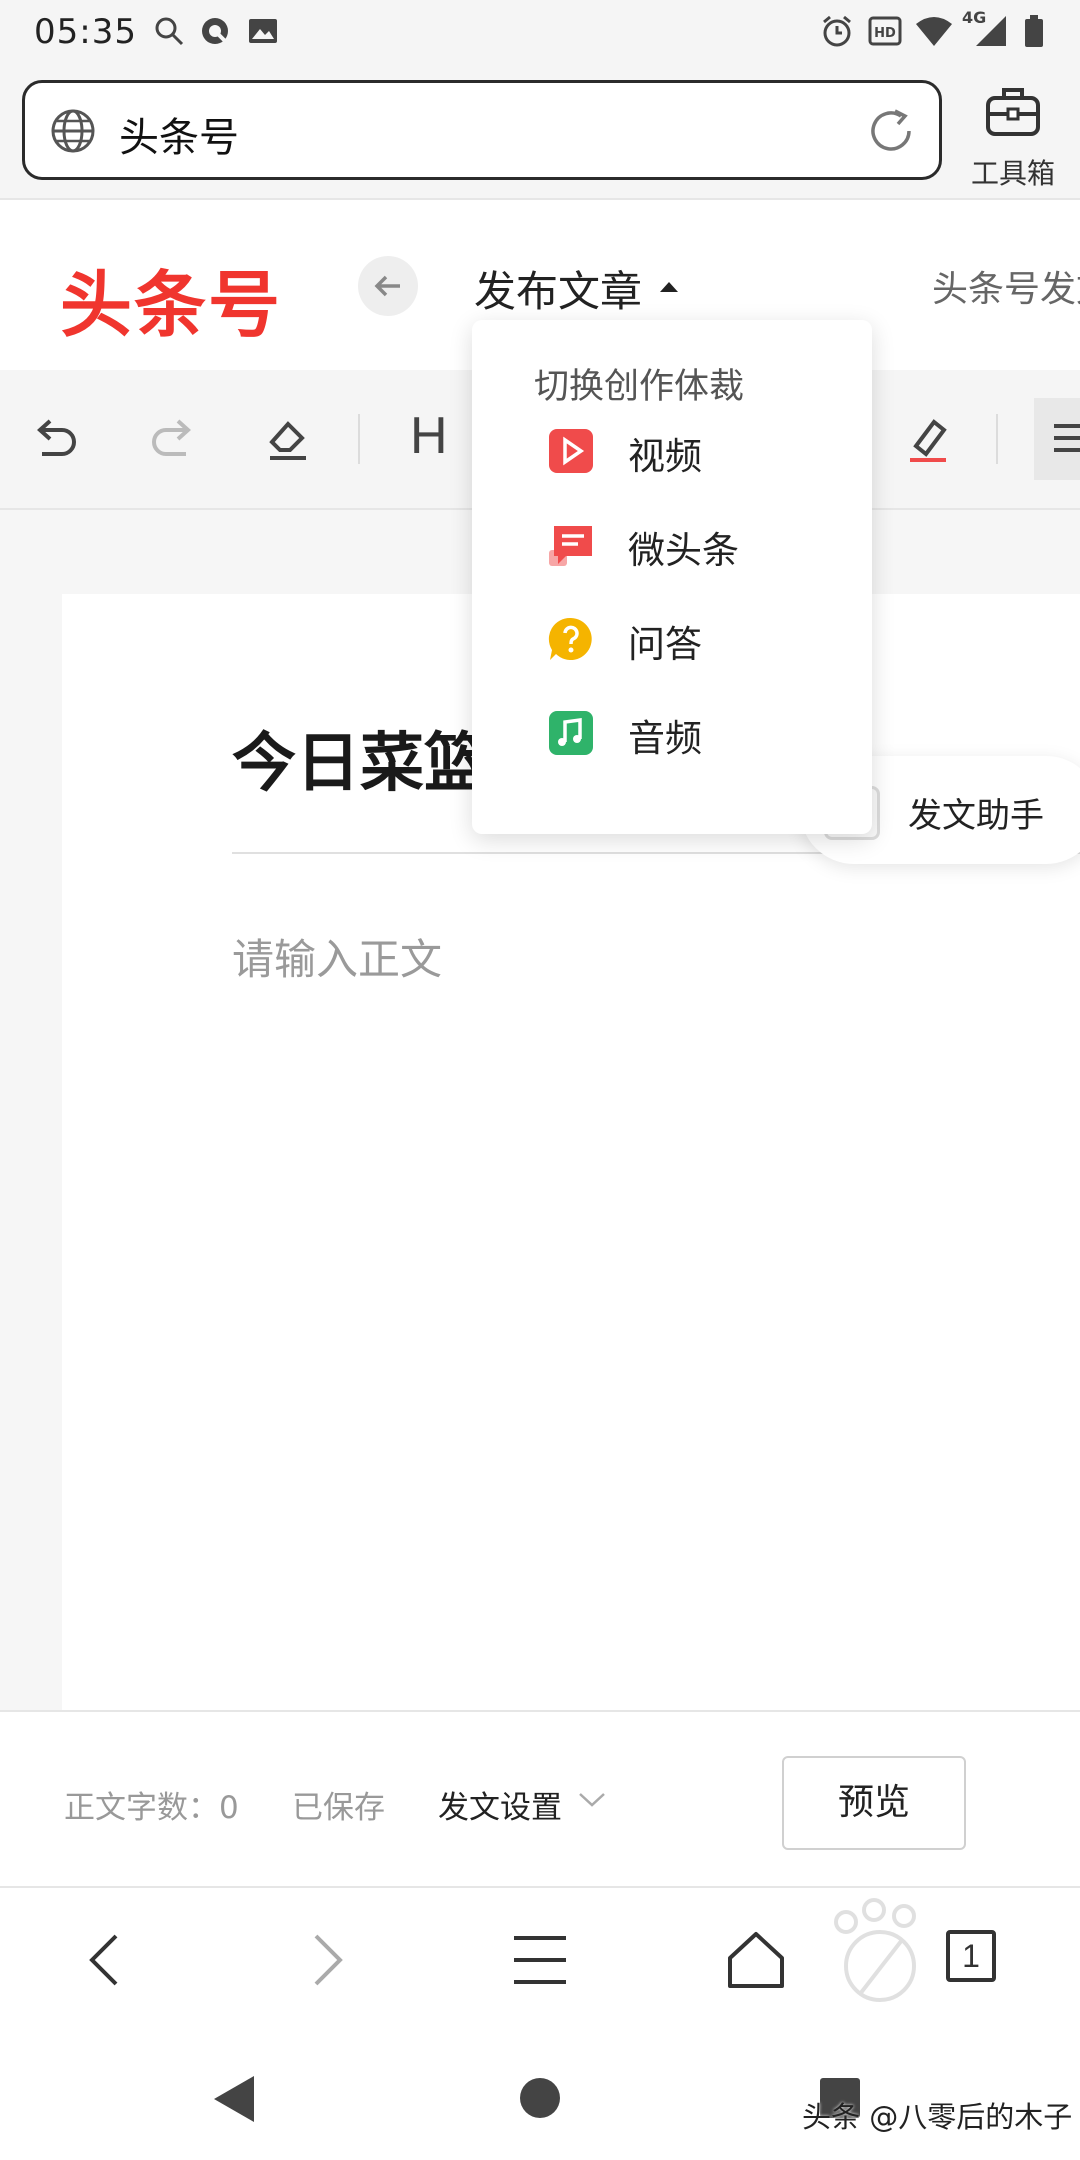 The image size is (1080, 2160). Describe the element at coordinates (172, 438) in the screenshot. I see `redo-icon` at that location.